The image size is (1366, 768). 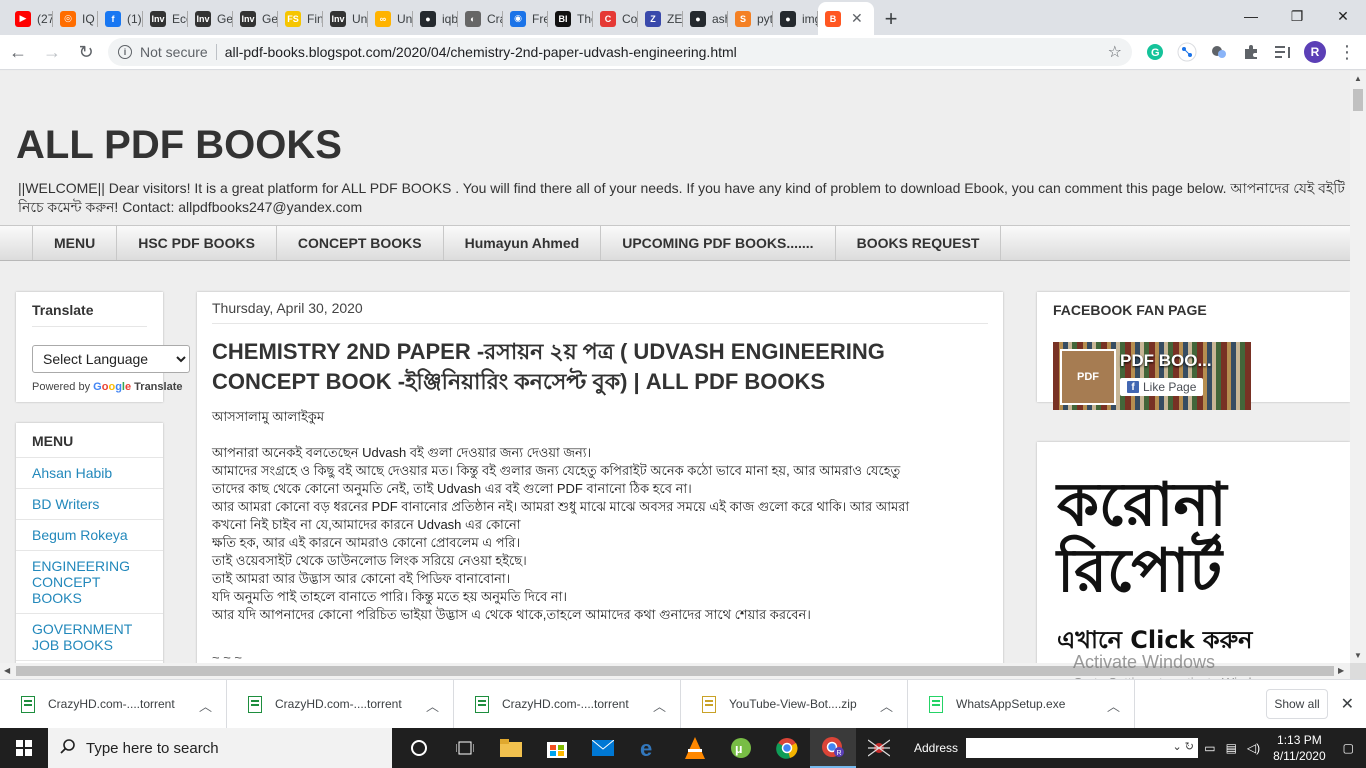 I want to click on extensions-puzzle-icon, so click(x=1251, y=52).